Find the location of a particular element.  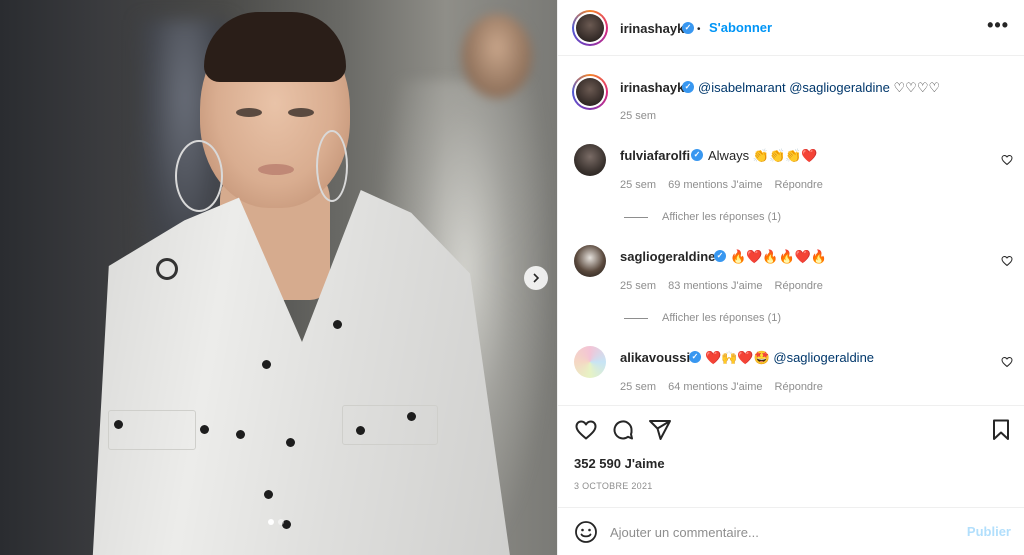

emoji-icon is located at coordinates (586, 532).